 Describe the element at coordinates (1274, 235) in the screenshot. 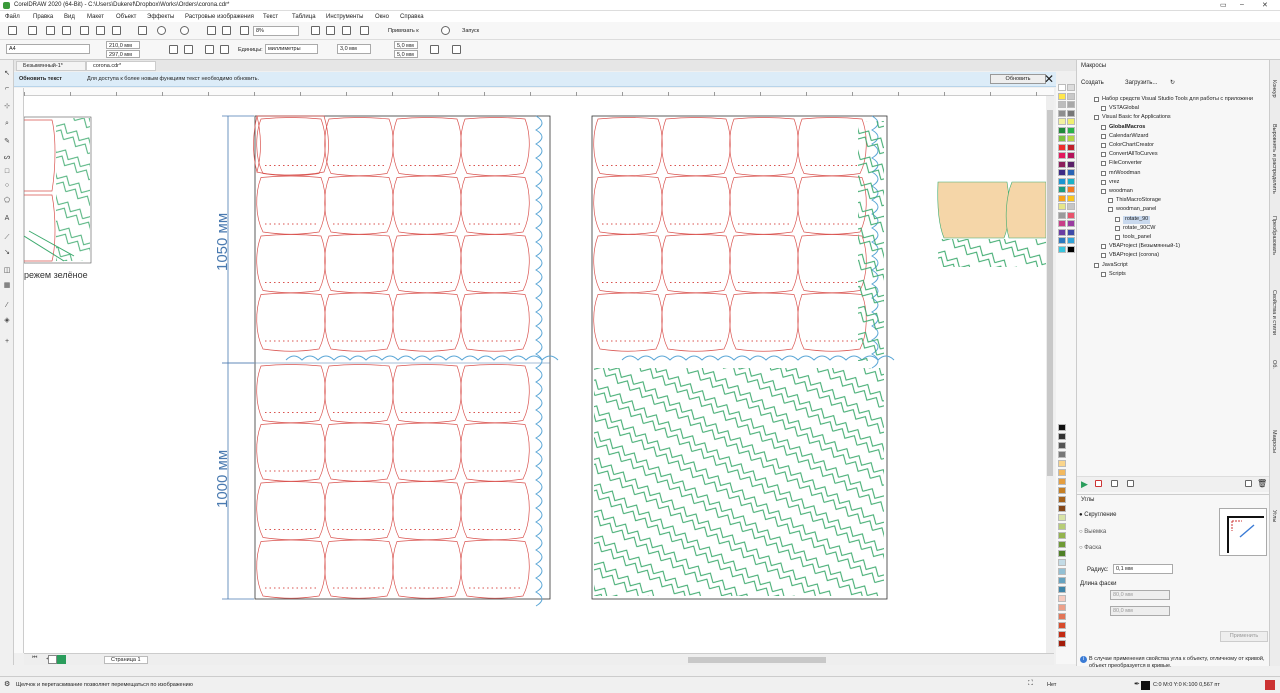

I see `docker-tab-2: Преобразовать` at that location.